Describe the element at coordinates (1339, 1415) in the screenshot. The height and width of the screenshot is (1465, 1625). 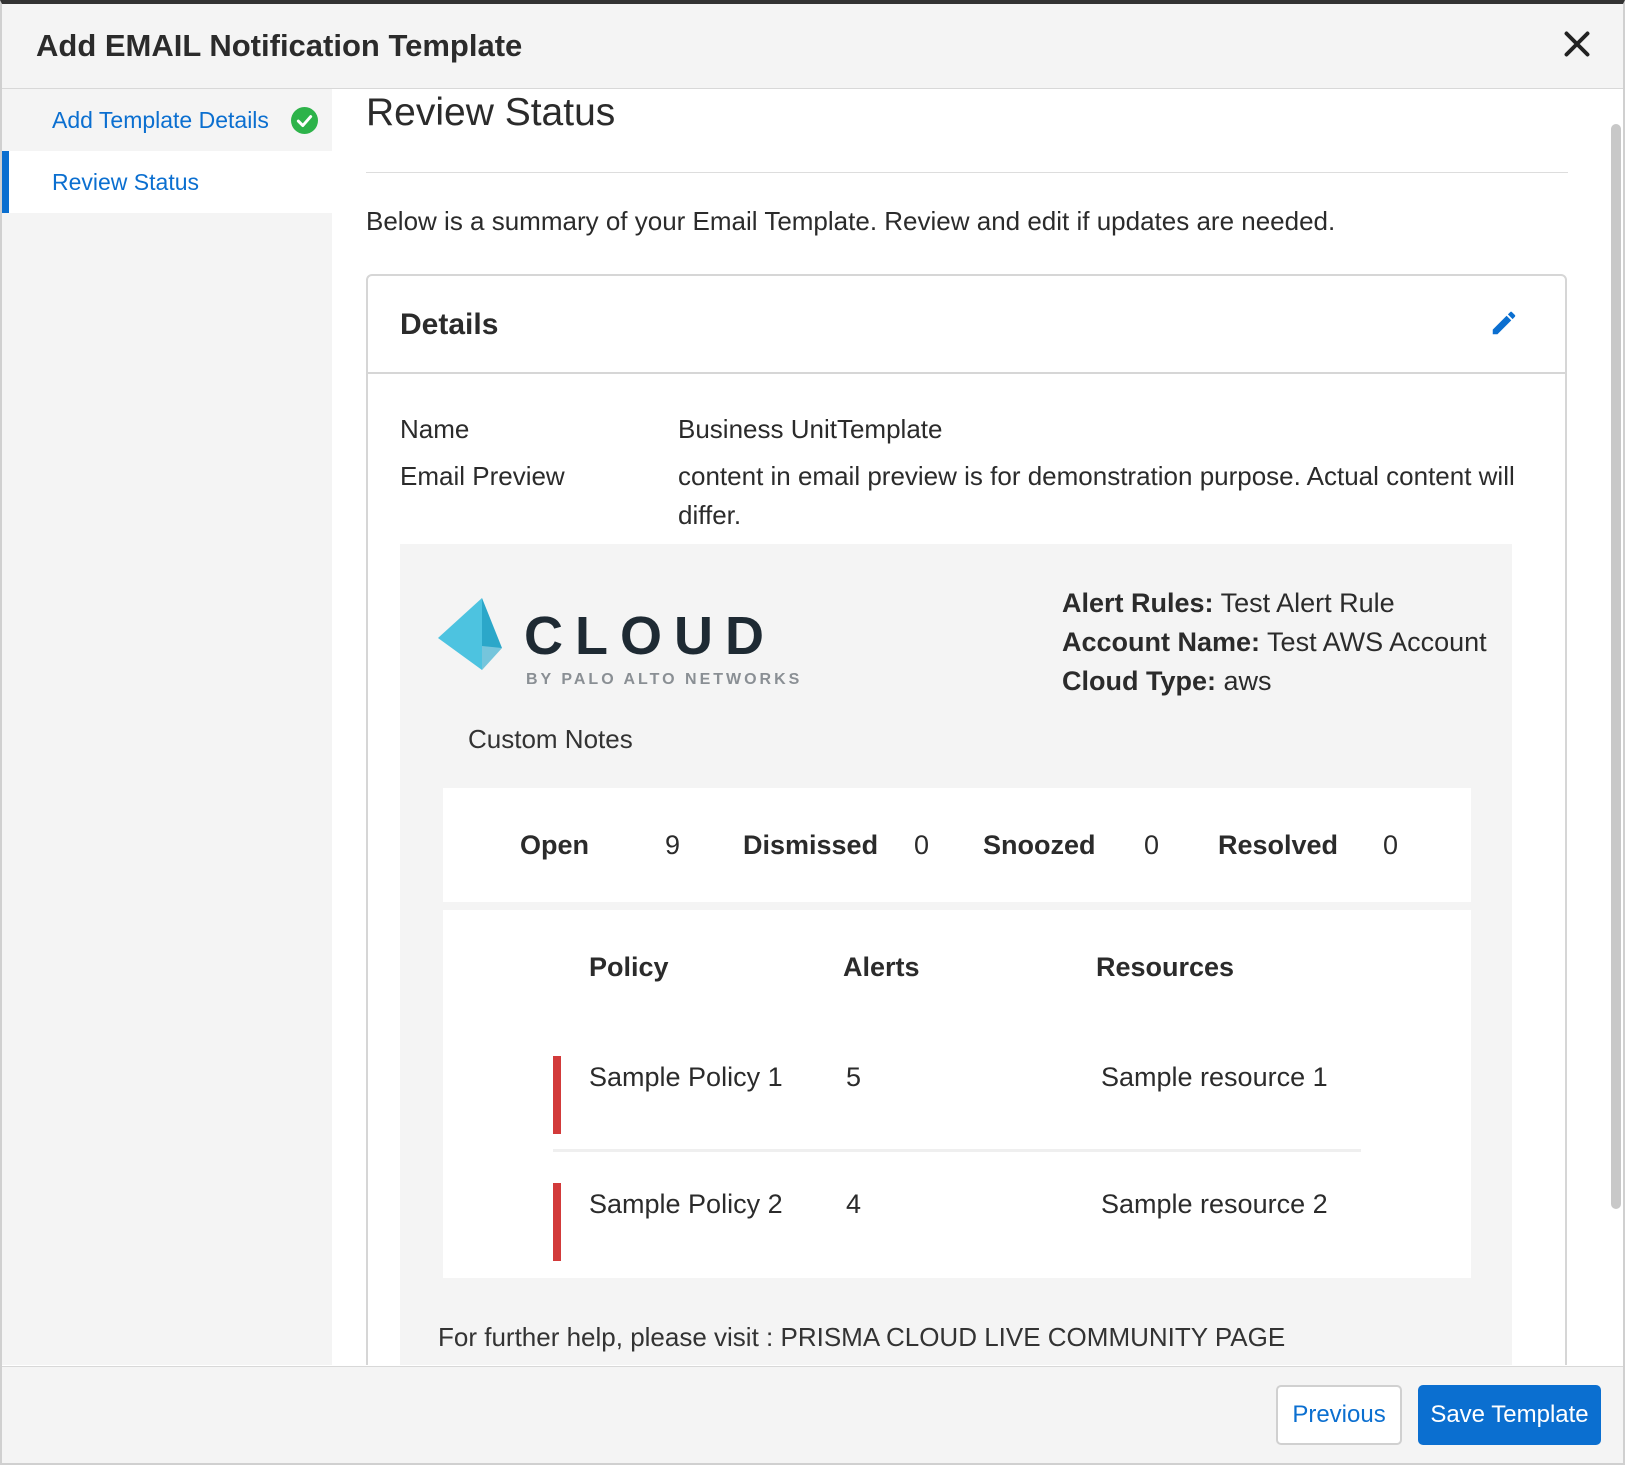
I see `previous-button: Previous` at that location.